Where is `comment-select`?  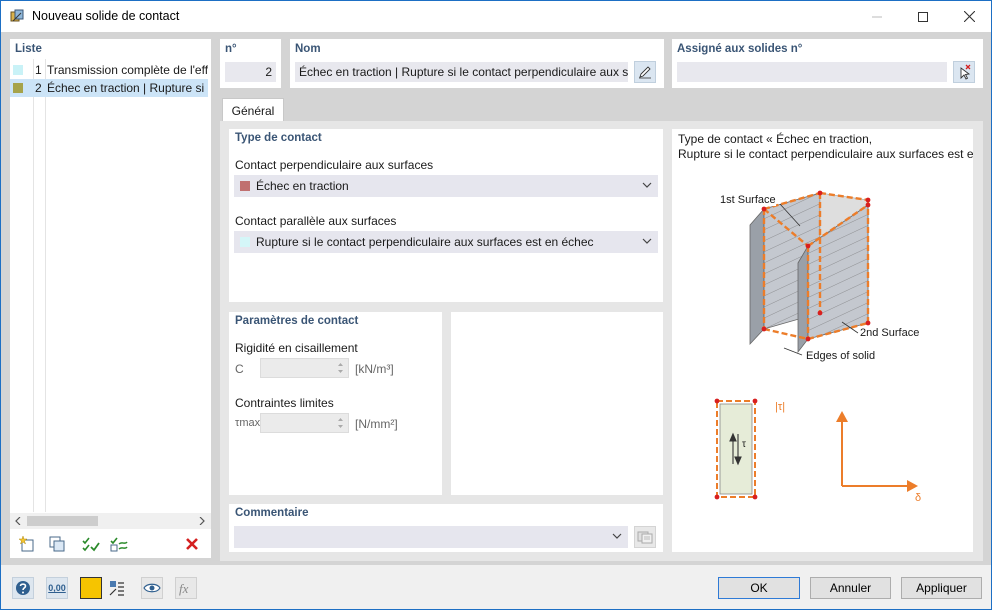
comment-select is located at coordinates (431, 537).